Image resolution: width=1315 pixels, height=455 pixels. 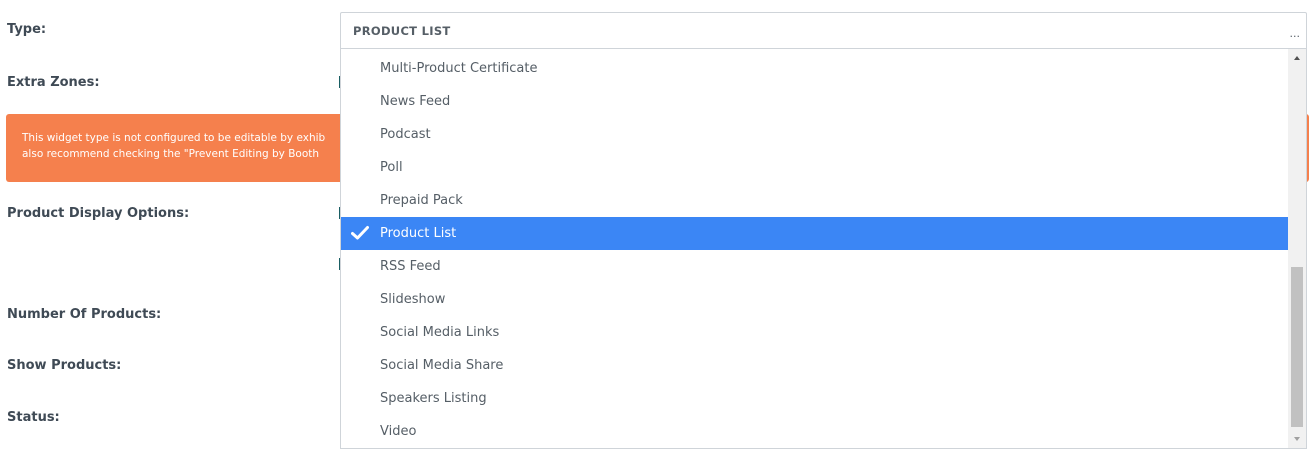 I want to click on product-display-options-label: Product Display Options:, so click(x=98, y=213).